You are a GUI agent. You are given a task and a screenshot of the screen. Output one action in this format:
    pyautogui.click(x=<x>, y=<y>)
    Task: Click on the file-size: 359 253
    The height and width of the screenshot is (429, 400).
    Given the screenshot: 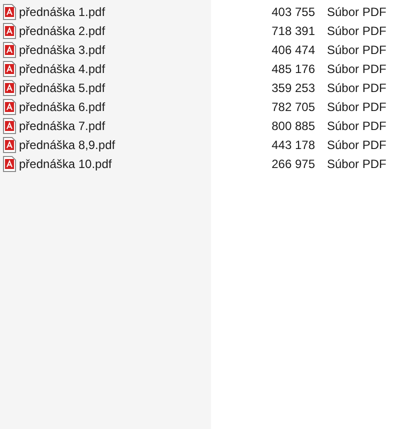 What is the action you would take?
    pyautogui.click(x=292, y=88)
    